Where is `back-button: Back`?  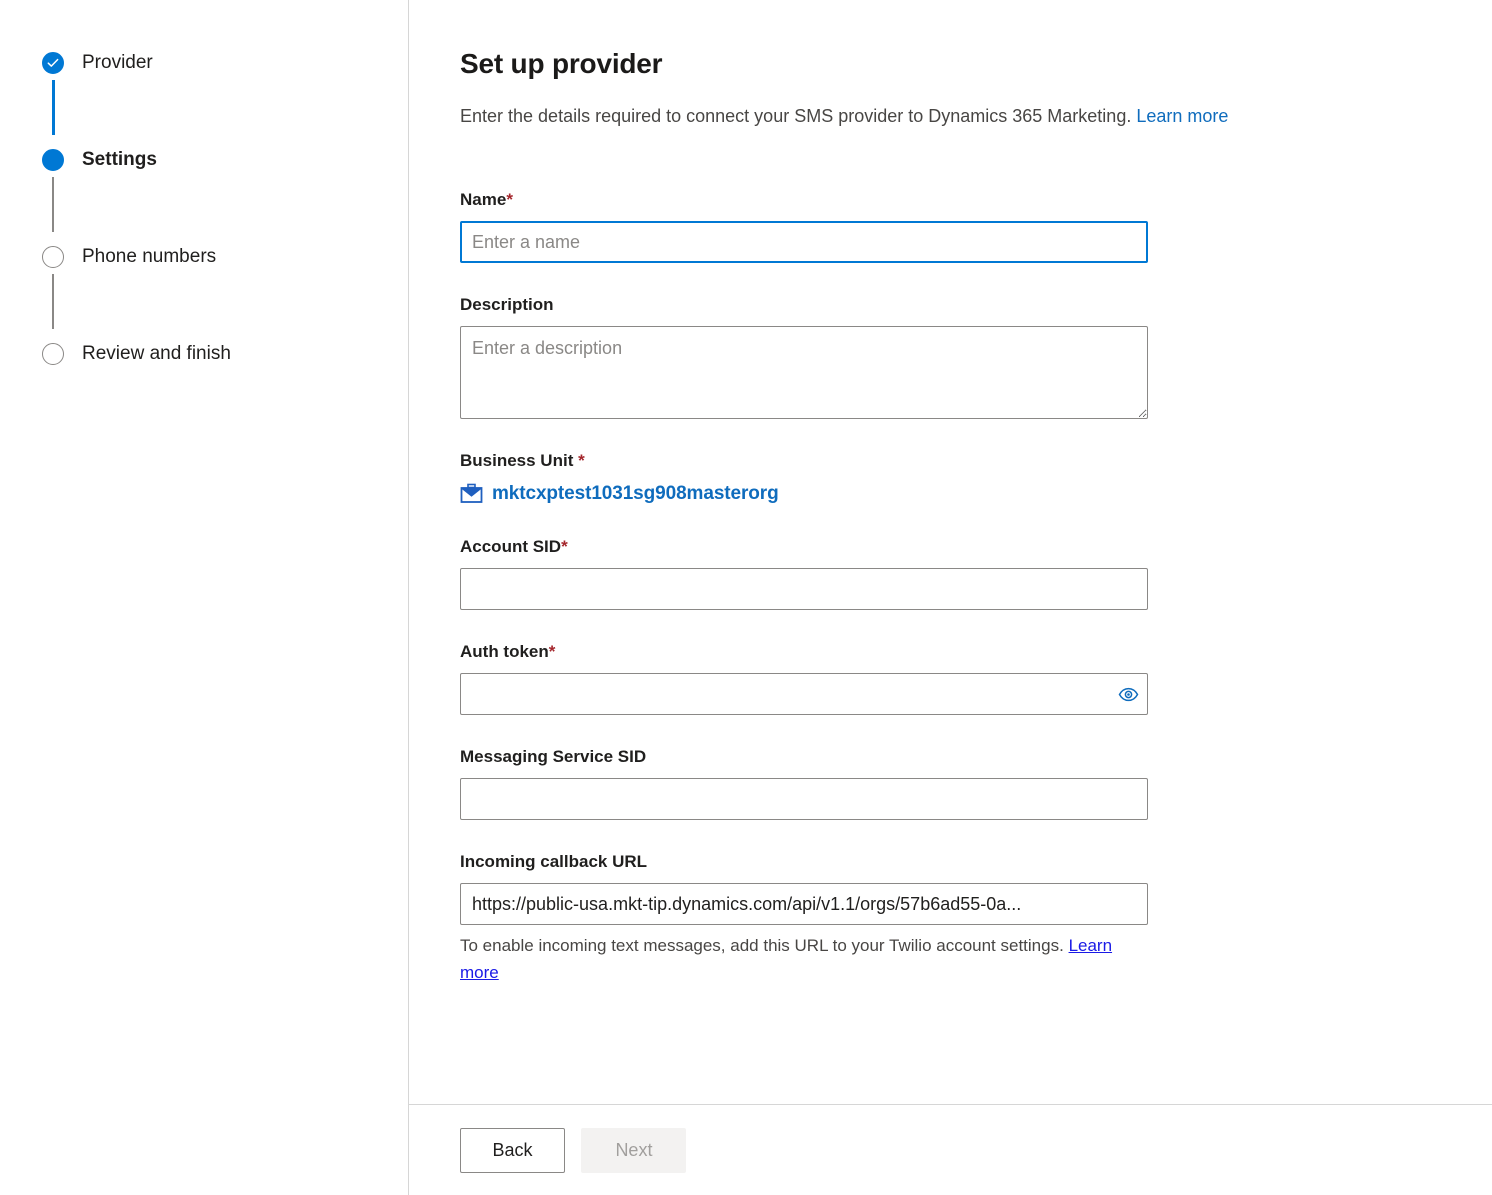
back-button: Back is located at coordinates (512, 1150).